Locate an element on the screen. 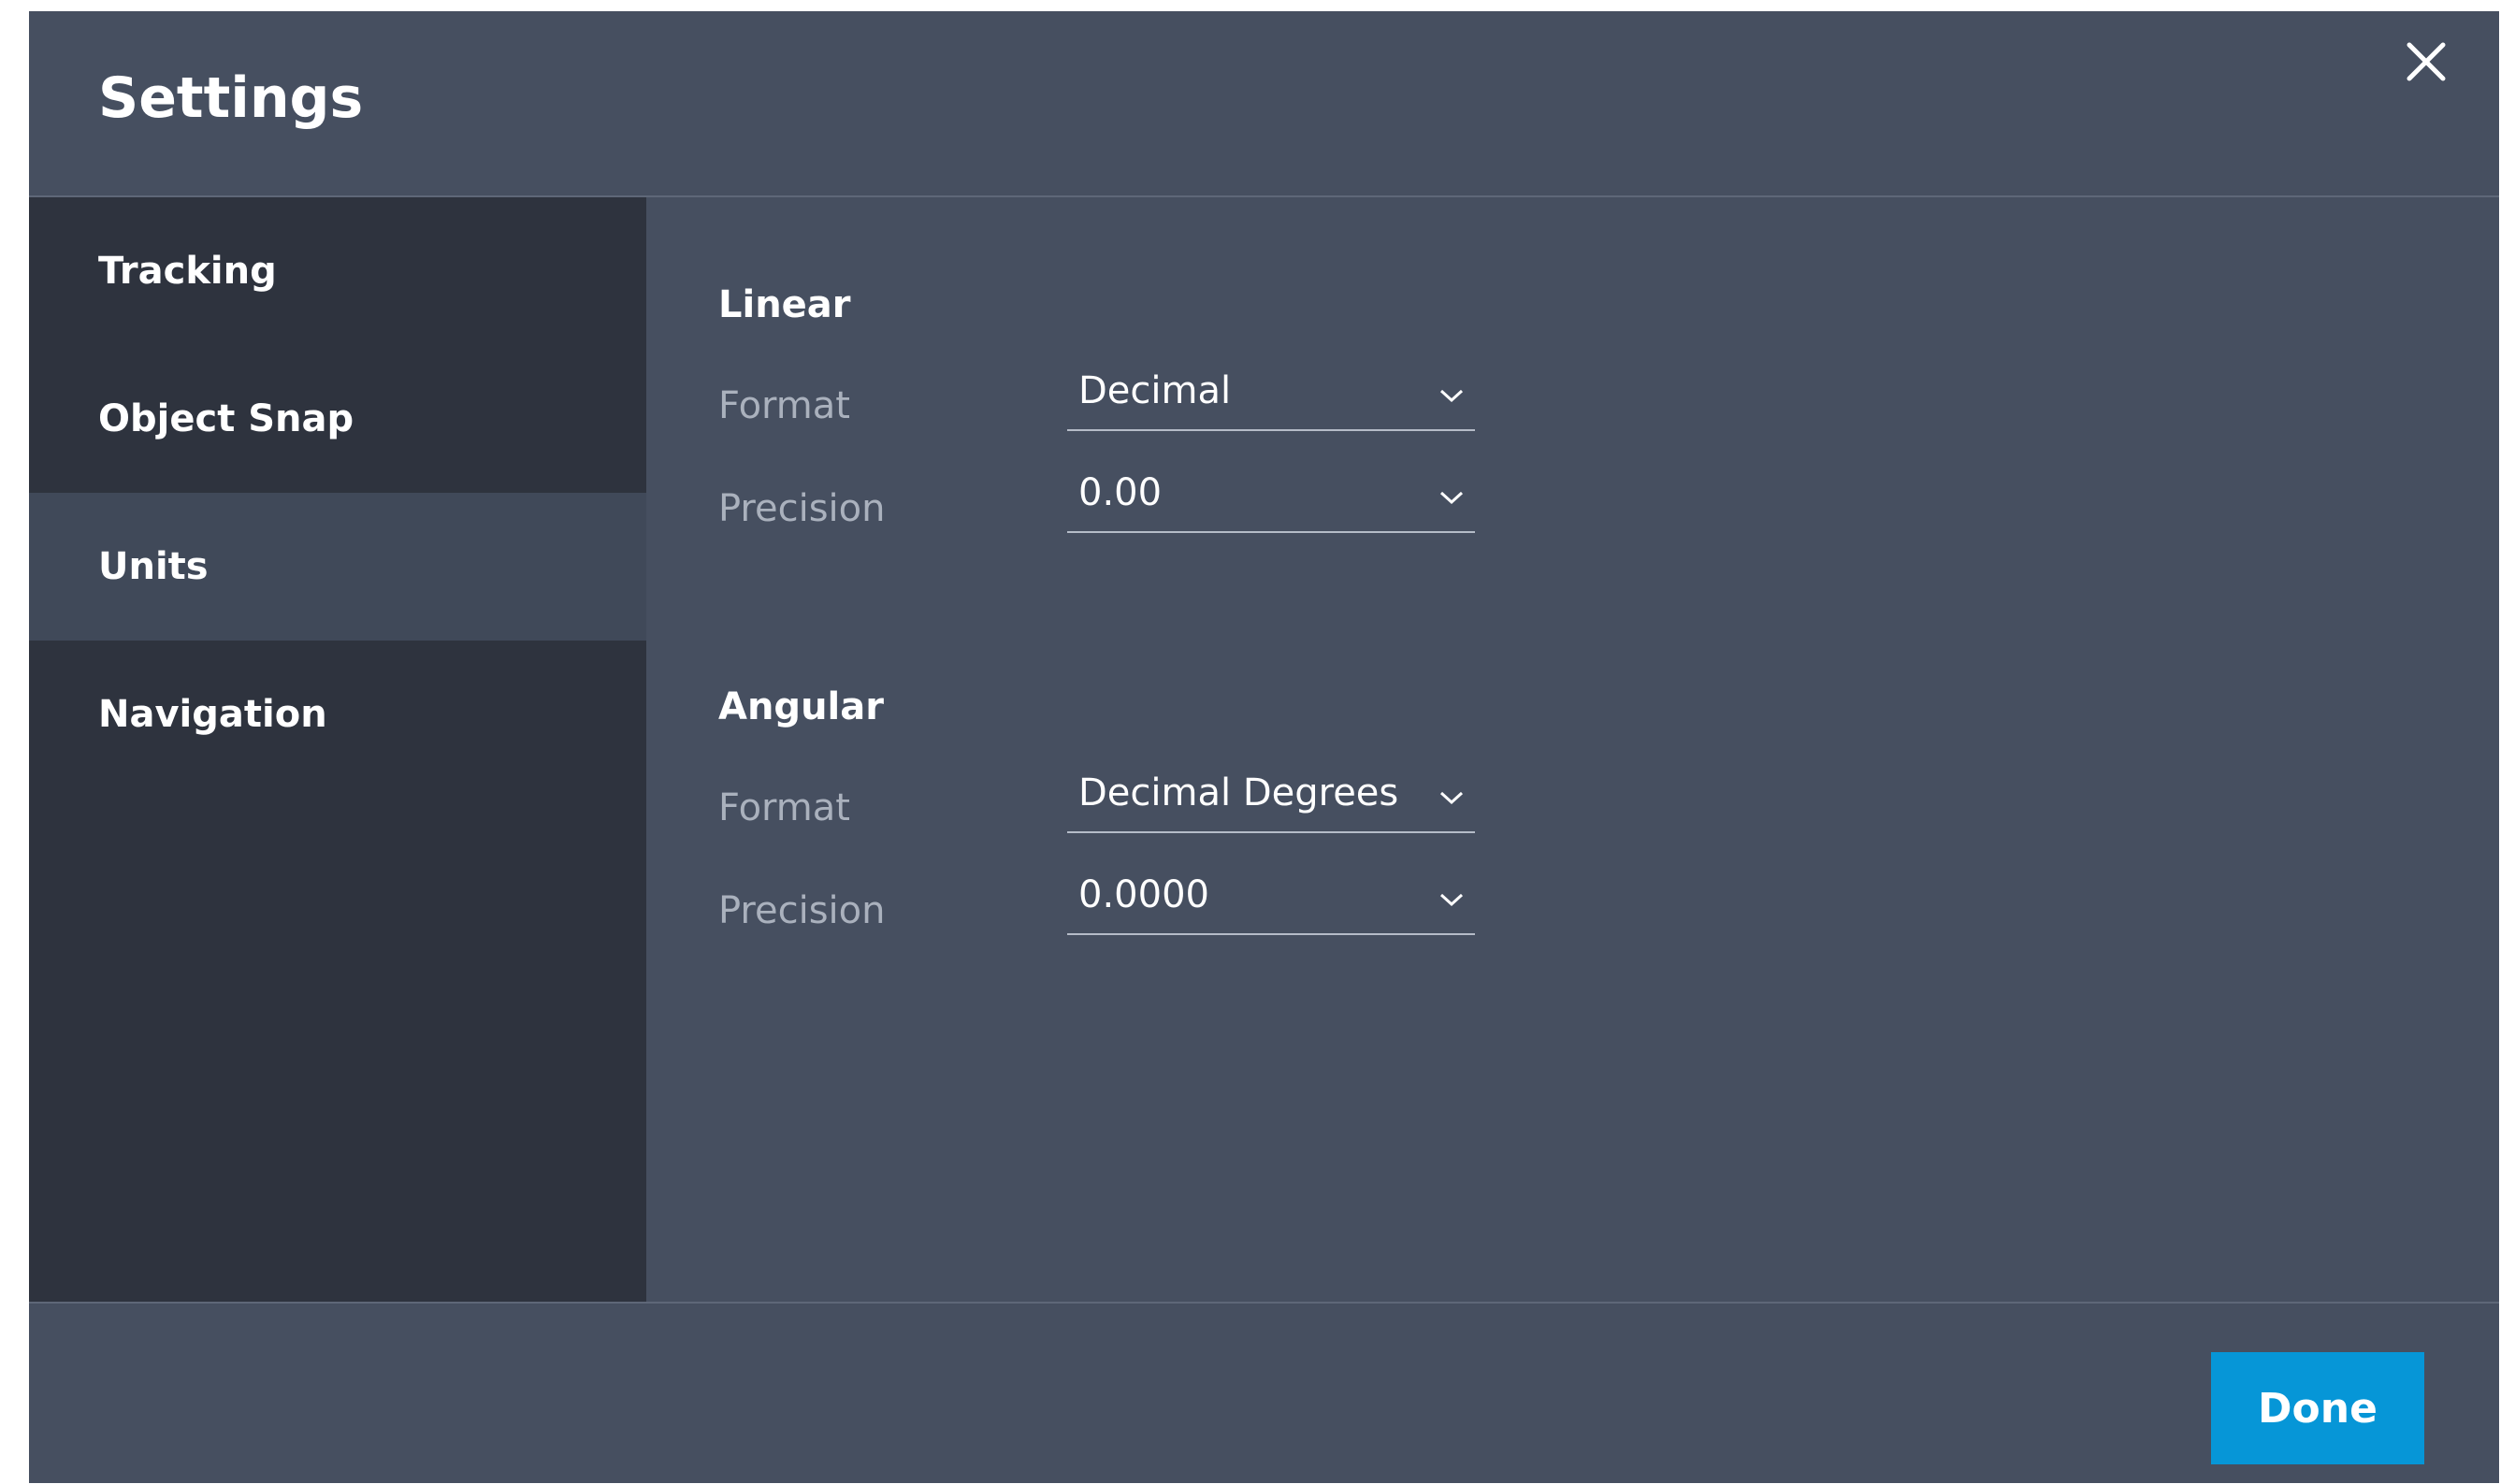  dialog-title: Settings is located at coordinates (231, 98).